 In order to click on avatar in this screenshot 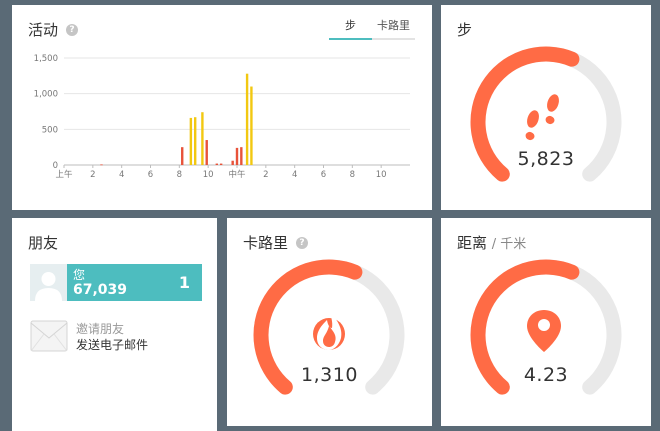, I will do `click(48, 282)`.